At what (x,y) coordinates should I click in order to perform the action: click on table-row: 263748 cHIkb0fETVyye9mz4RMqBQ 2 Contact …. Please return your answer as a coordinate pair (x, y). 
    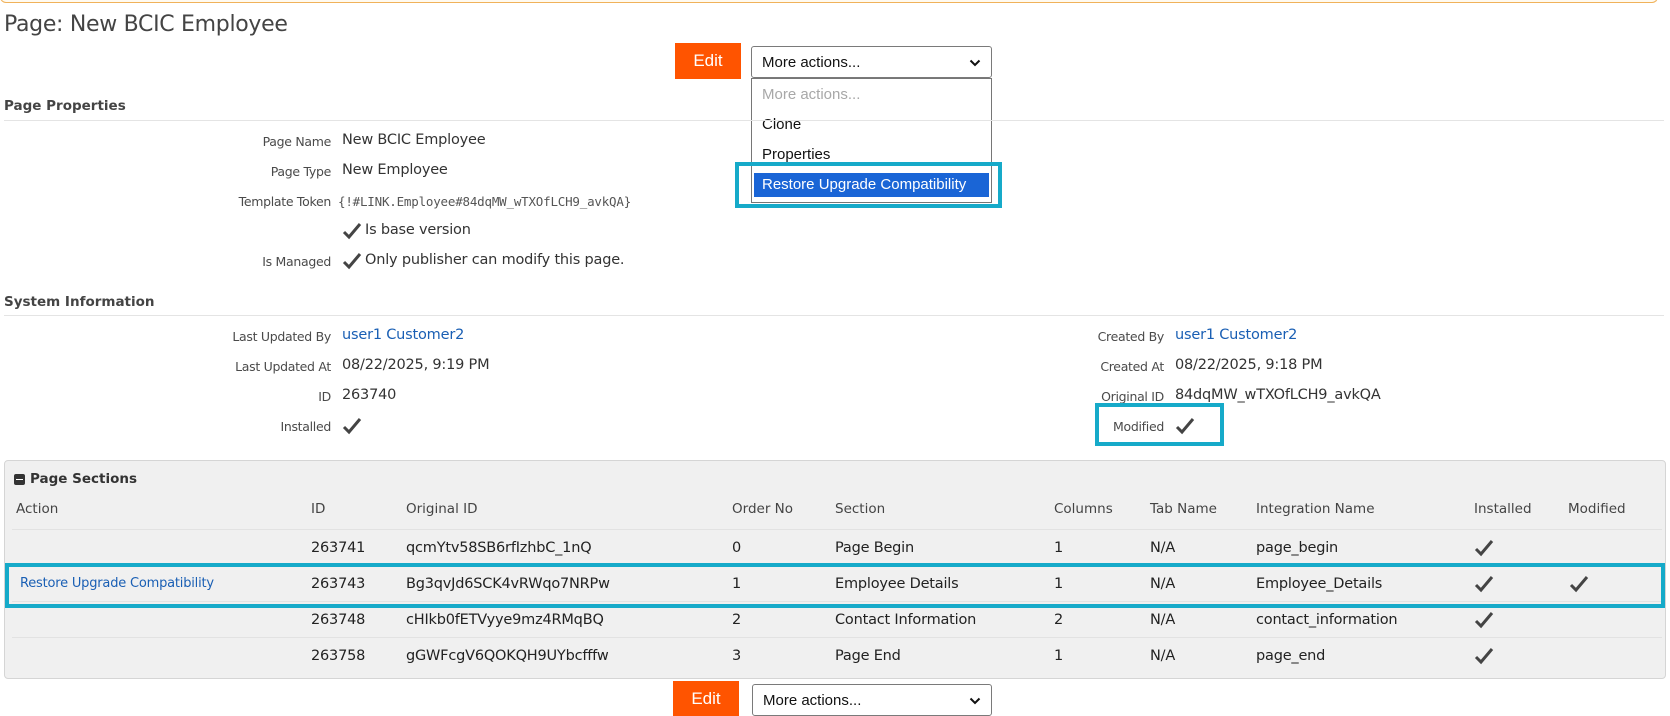
    Looking at the image, I should click on (837, 619).